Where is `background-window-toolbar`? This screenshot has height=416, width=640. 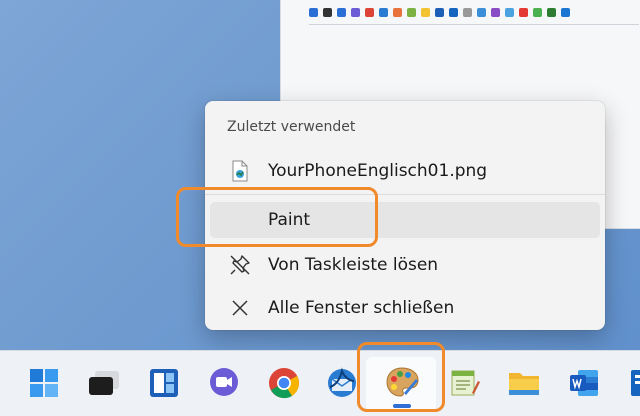
background-window-toolbar is located at coordinates (469, 12).